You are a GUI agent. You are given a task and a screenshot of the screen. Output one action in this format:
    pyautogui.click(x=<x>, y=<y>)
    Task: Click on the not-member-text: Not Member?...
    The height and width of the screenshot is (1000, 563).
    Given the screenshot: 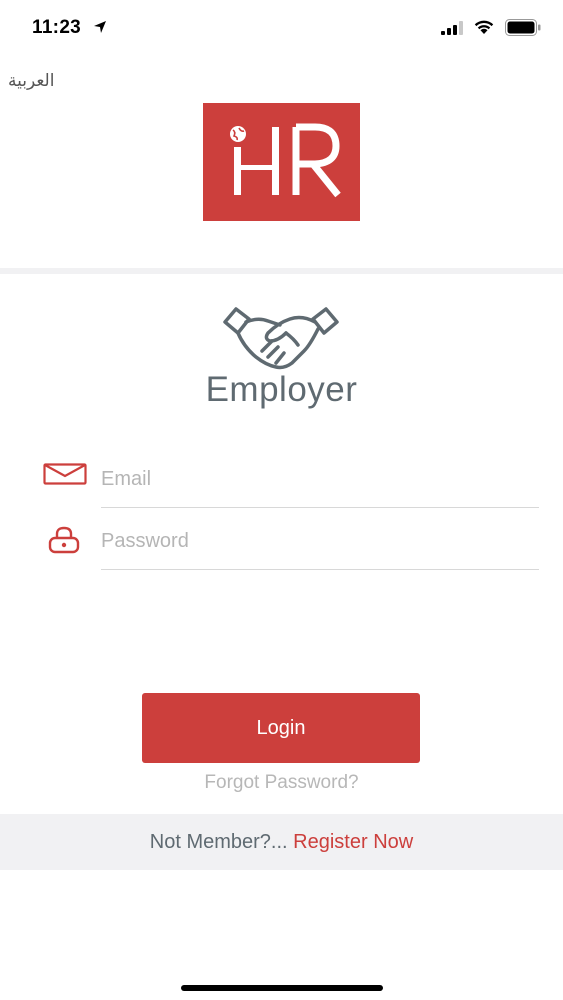 What is the action you would take?
    pyautogui.click(x=218, y=842)
    